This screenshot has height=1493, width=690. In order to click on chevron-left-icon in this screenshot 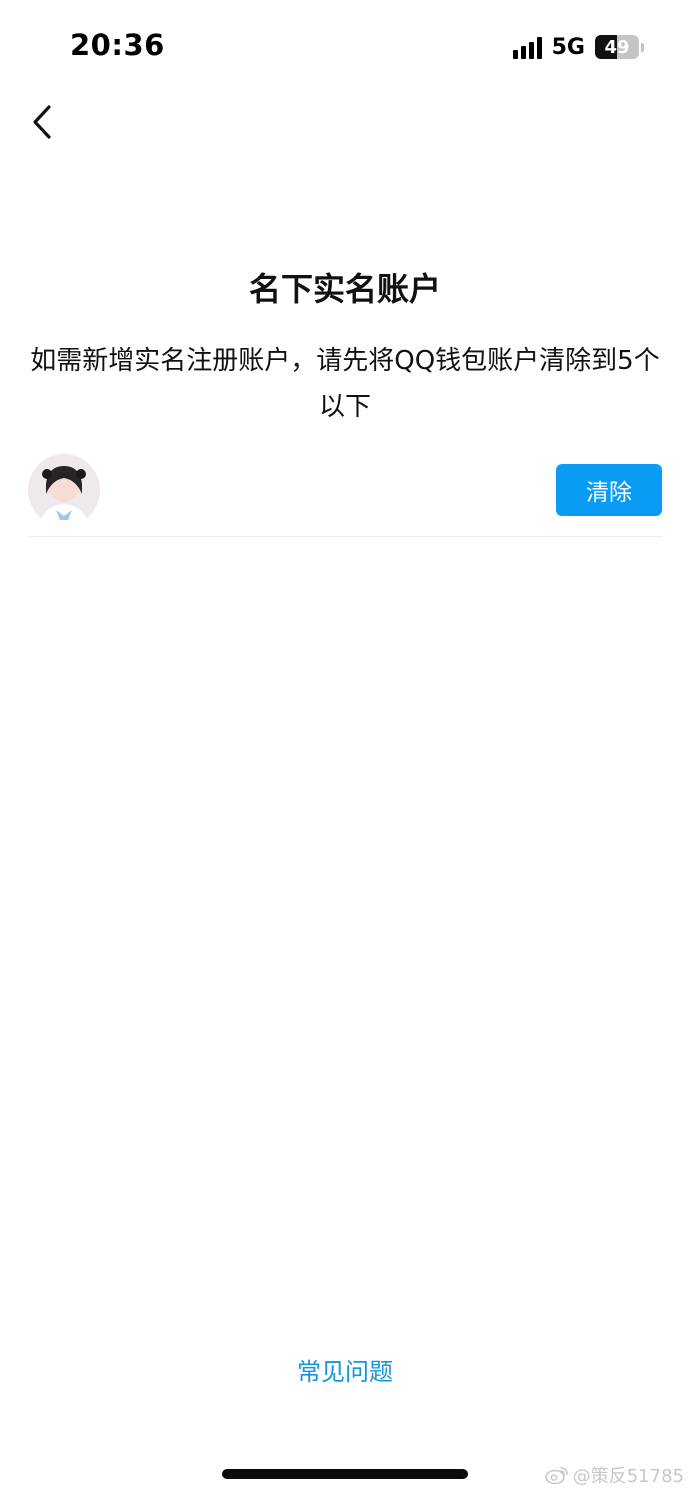, I will do `click(42, 122)`.